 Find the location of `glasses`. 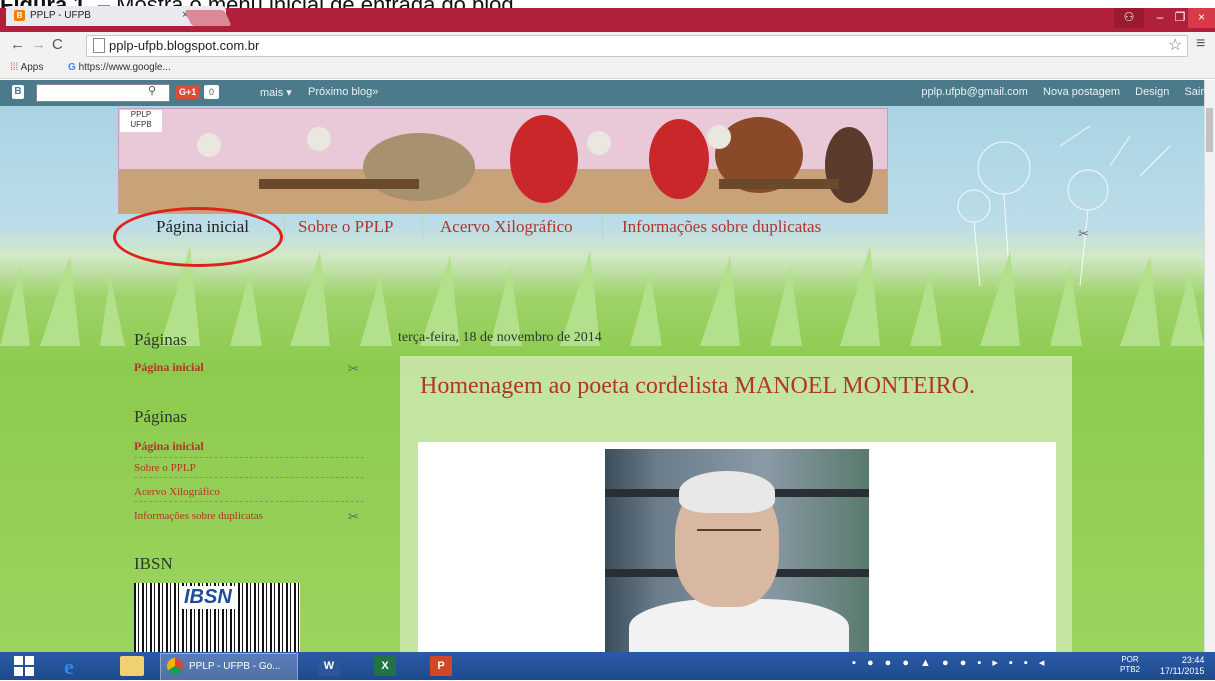

glasses is located at coordinates (729, 535).